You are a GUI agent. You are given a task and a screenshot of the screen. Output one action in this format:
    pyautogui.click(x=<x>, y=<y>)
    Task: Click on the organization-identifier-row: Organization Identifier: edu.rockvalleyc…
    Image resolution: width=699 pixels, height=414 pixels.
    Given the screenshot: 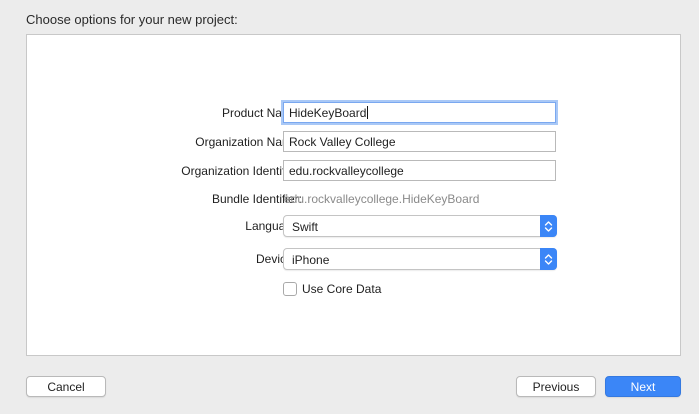 What is the action you would take?
    pyautogui.click(x=354, y=171)
    